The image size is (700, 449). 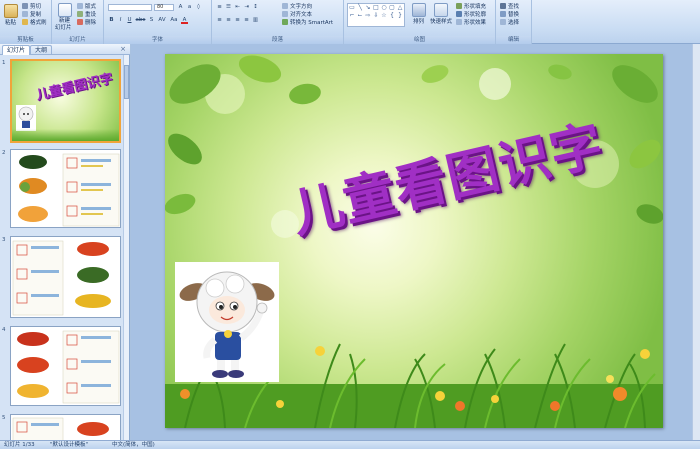 I want to click on decrease-indent-icon: ⇤, so click(x=237, y=7).